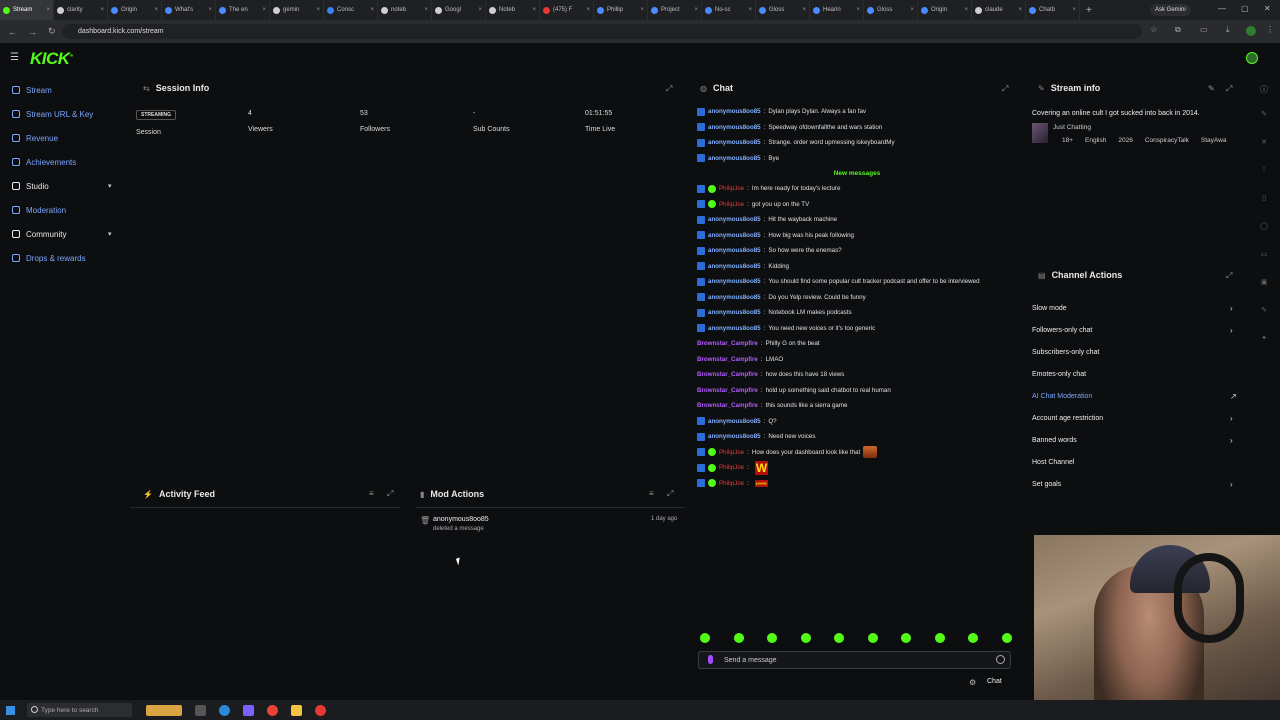 The height and width of the screenshot is (720, 1280). I want to click on browser-tab: (475) F ×, so click(567, 10).